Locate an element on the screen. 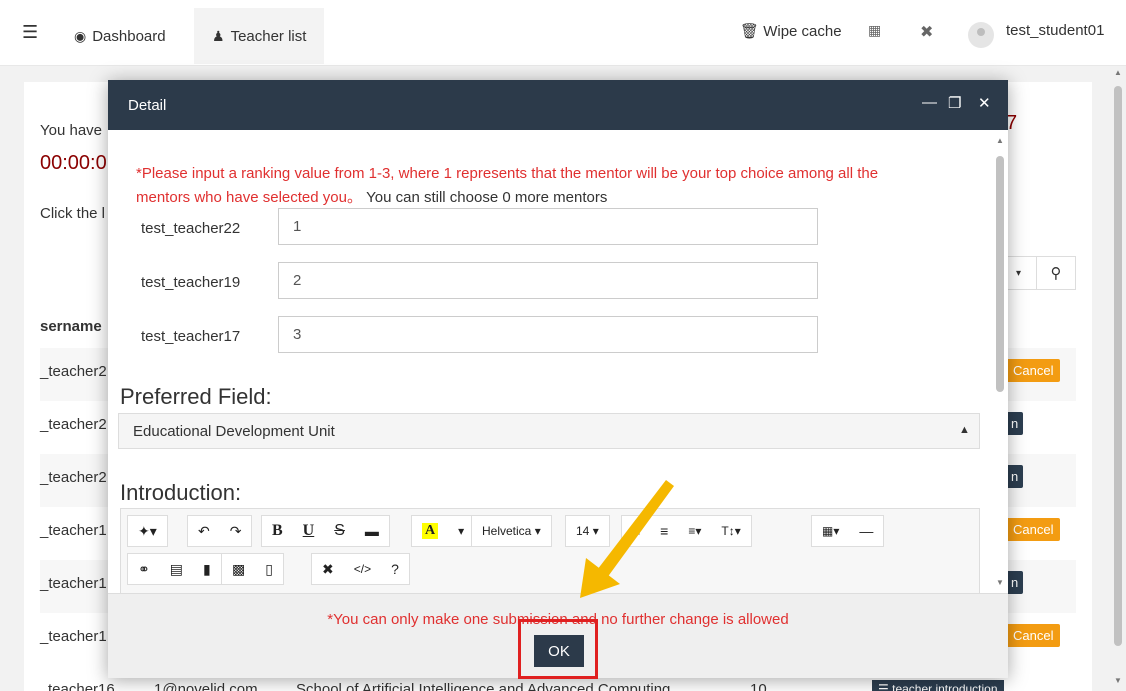 The width and height of the screenshot is (1126, 691). ok-button: OK is located at coordinates (559, 651).